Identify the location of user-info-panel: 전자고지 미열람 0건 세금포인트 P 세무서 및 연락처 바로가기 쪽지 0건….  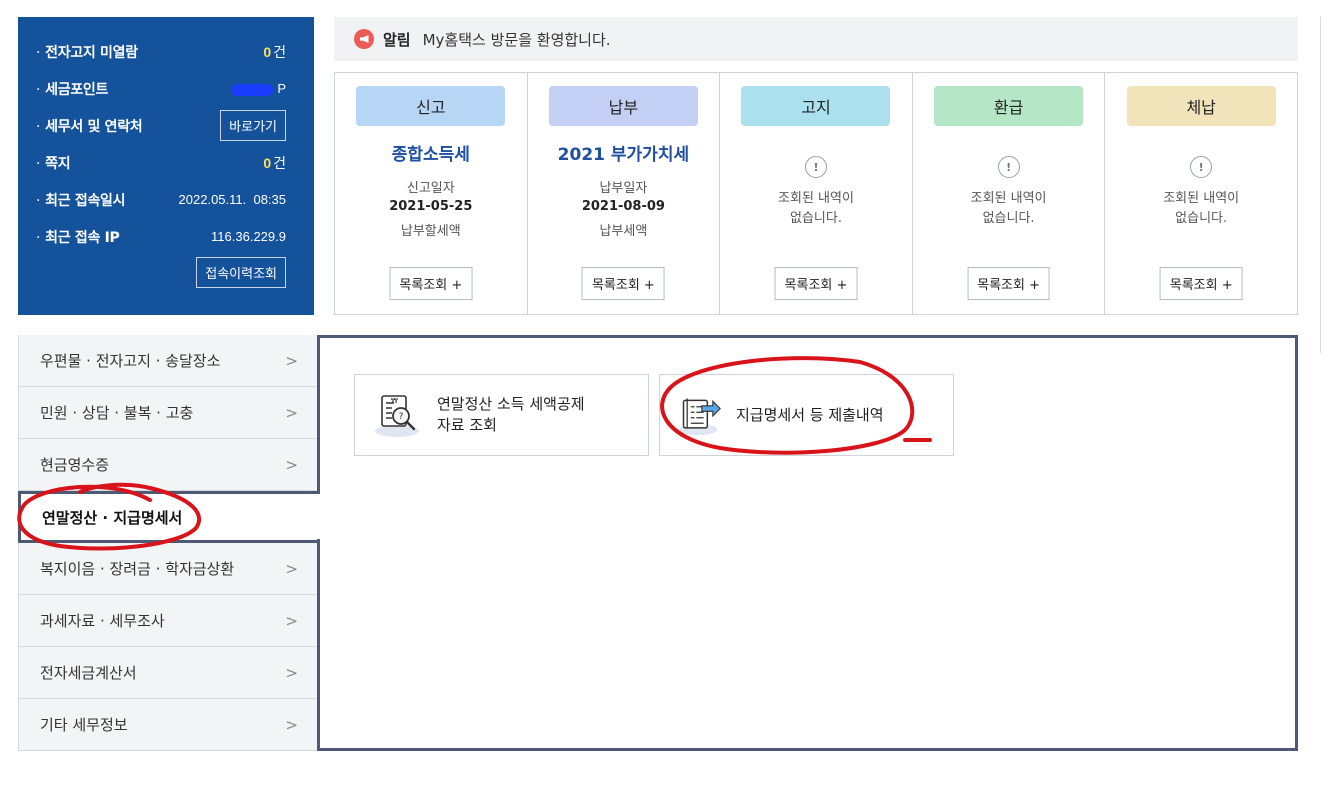
(166, 166).